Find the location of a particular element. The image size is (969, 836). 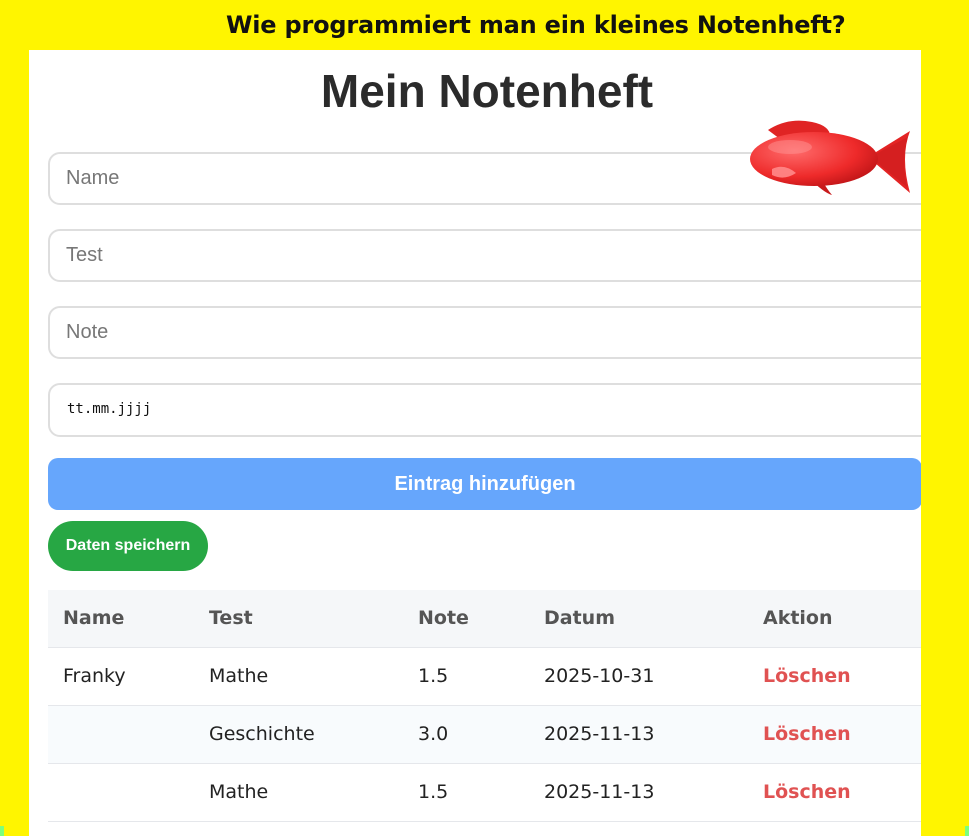

grade-input is located at coordinates (485, 332).